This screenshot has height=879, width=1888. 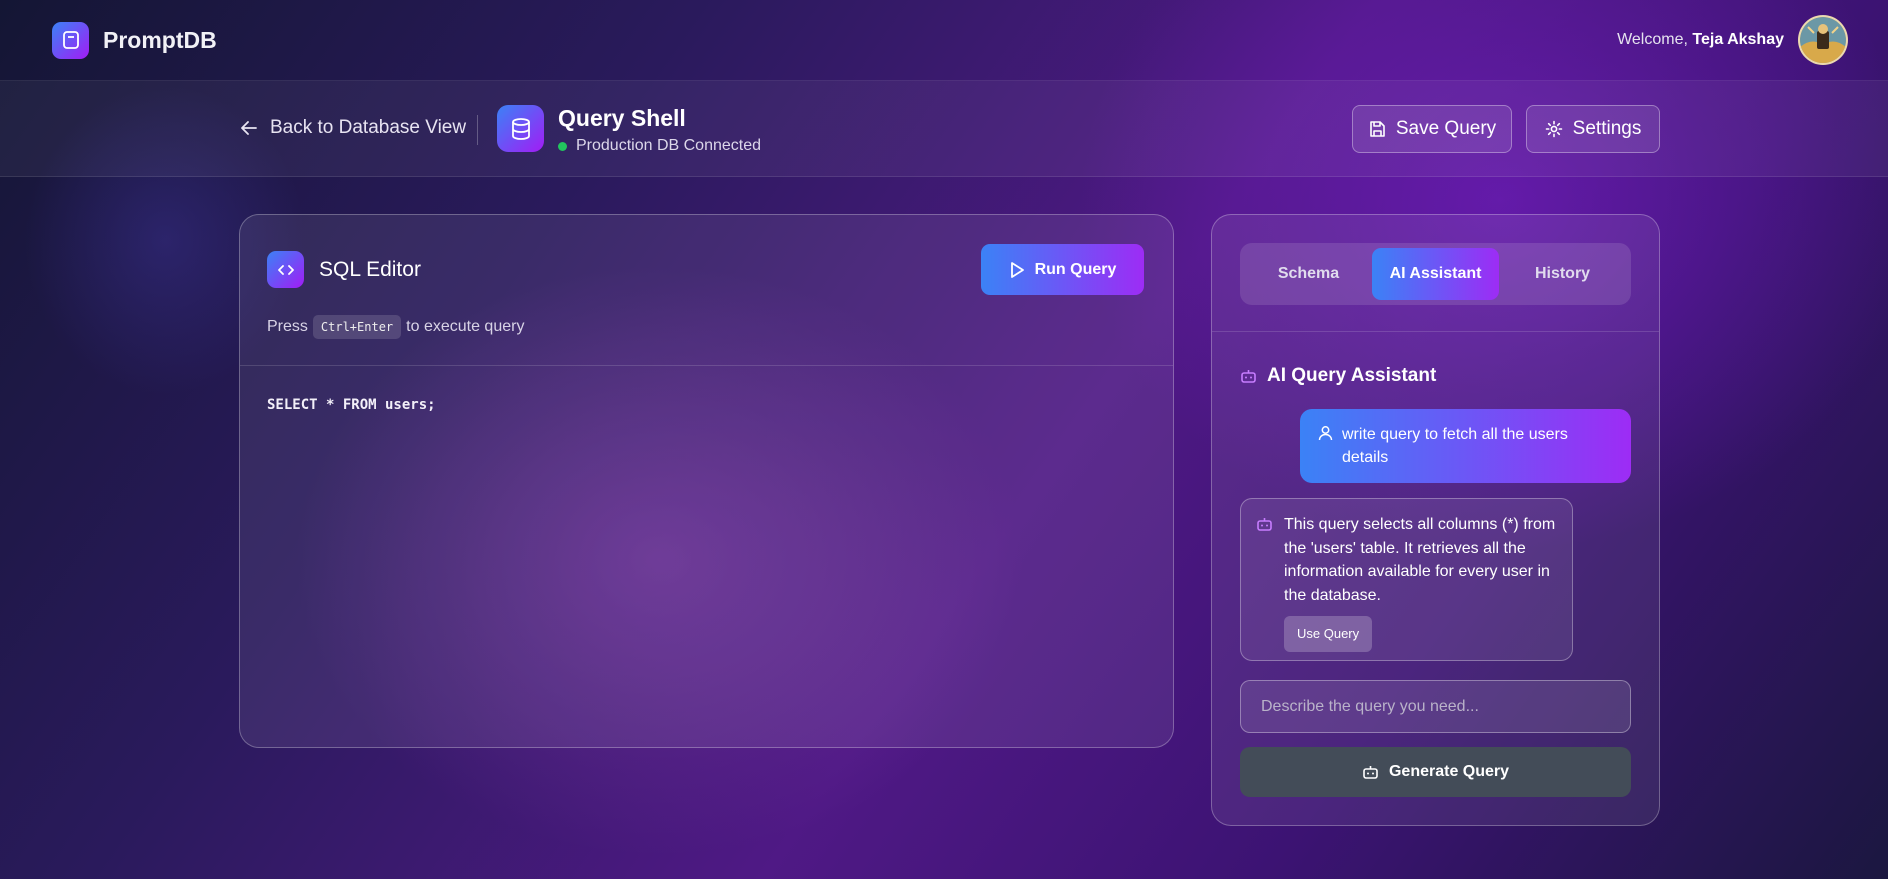 What do you see at coordinates (287, 326) in the screenshot?
I see `hint-prefix: Press` at bounding box center [287, 326].